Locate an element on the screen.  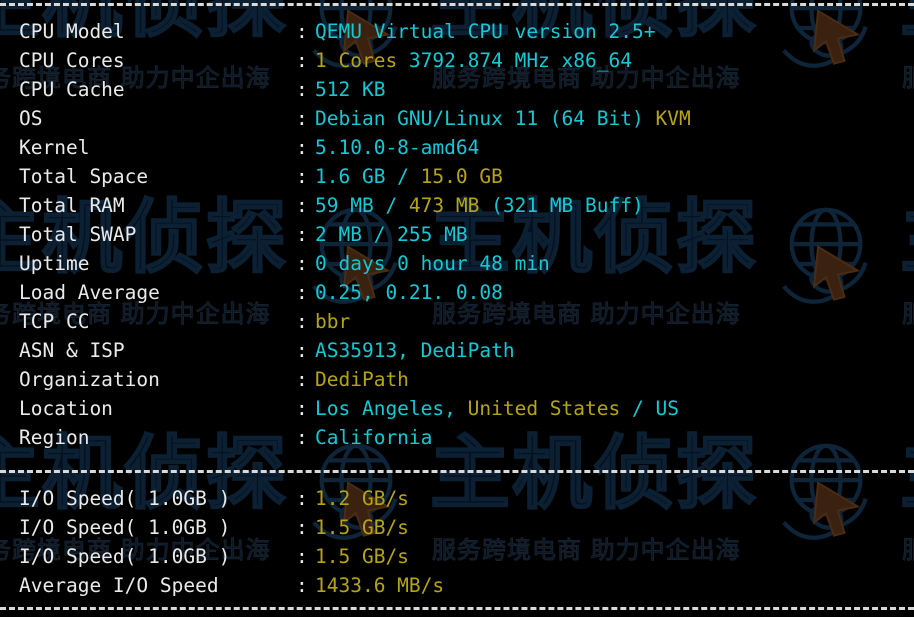
value-segment: QEMU Virtual CPU version 2.5+ is located at coordinates (485, 31).